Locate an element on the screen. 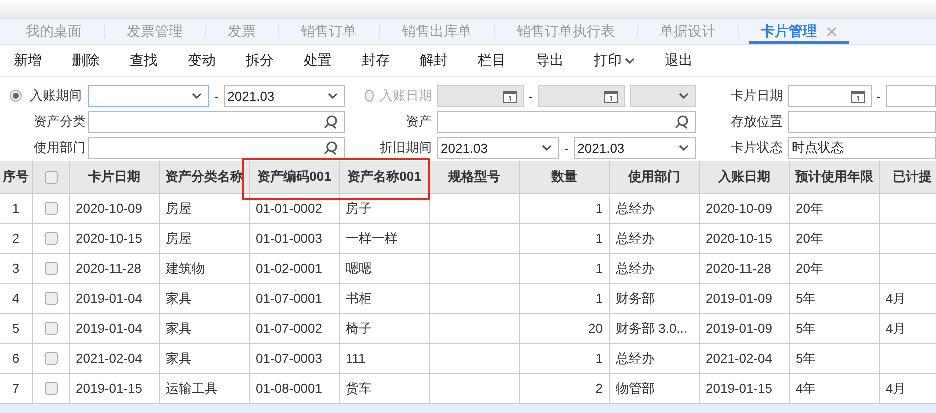 This screenshot has height=413, width=936. toolbar-button: 栏目 is located at coordinates (492, 60).